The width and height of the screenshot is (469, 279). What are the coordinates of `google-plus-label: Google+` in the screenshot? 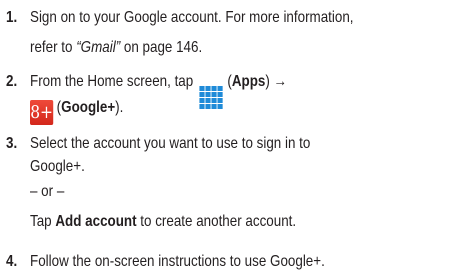 It's located at (88, 107).